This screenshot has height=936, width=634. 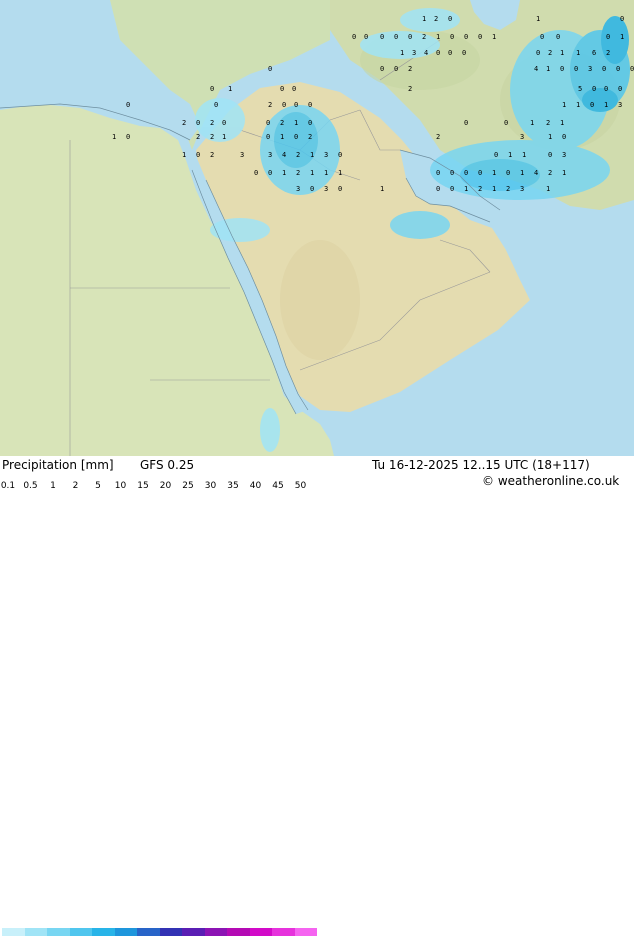 I want to click on legend-colorbar, so click(x=159, y=932).